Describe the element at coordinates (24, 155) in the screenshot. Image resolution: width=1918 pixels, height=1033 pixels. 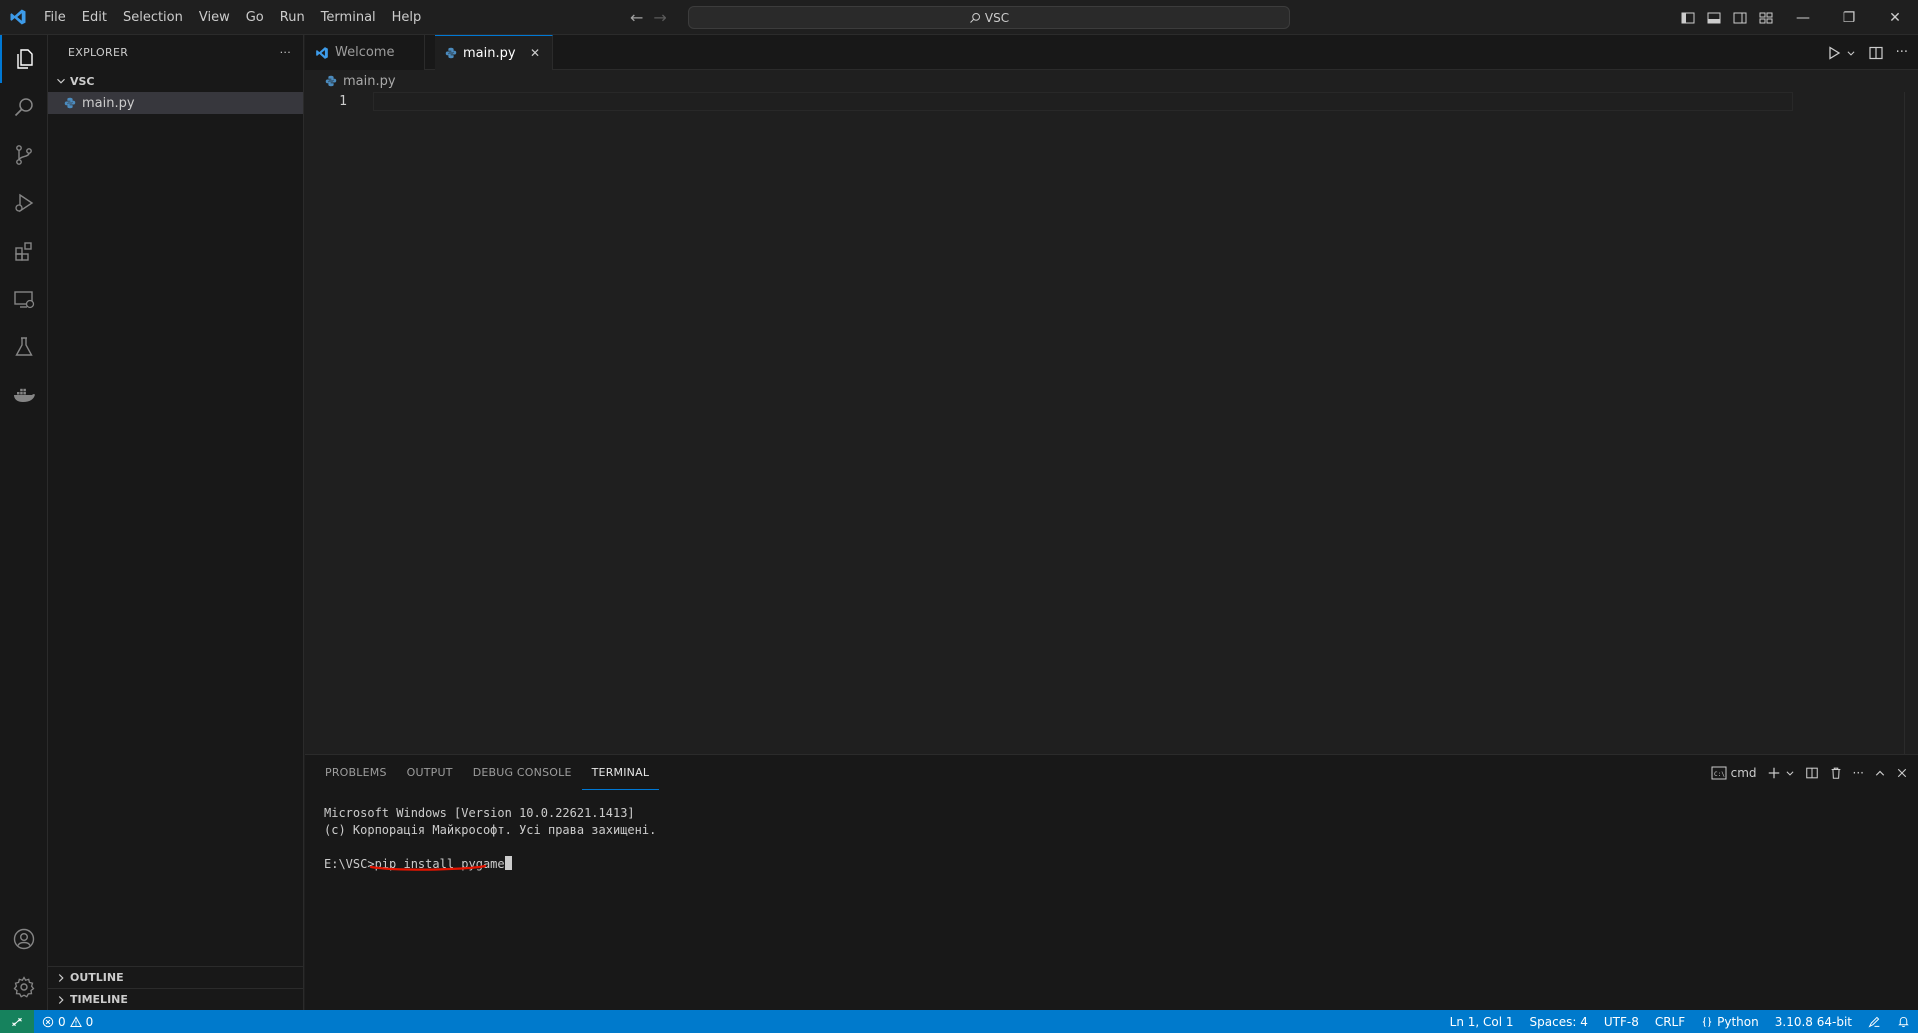
I see `source-control-icon` at that location.